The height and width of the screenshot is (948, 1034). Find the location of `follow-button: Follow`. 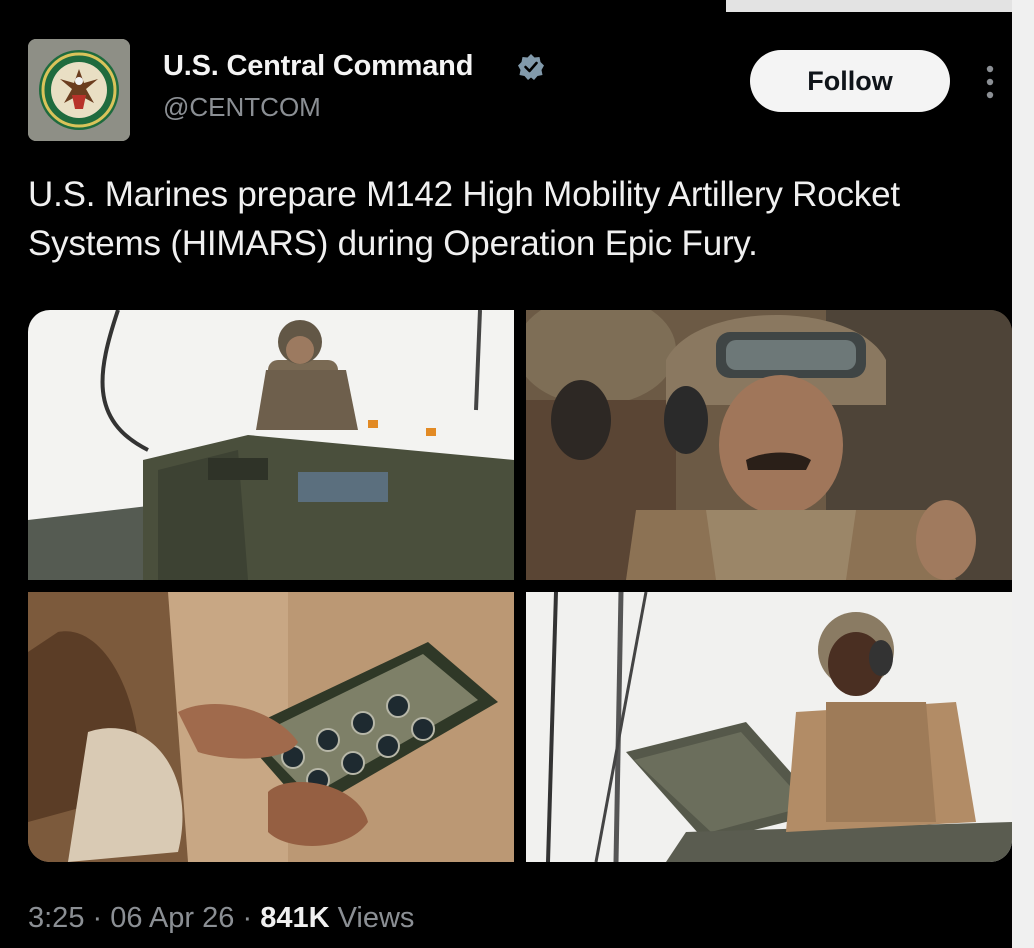

follow-button: Follow is located at coordinates (850, 81).